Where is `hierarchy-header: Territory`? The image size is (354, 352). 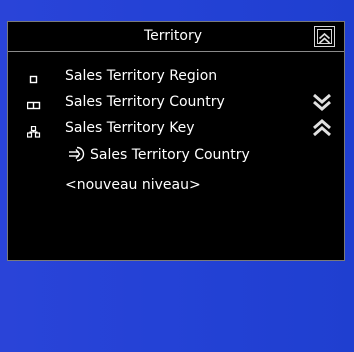
hierarchy-header: Territory is located at coordinates (176, 37).